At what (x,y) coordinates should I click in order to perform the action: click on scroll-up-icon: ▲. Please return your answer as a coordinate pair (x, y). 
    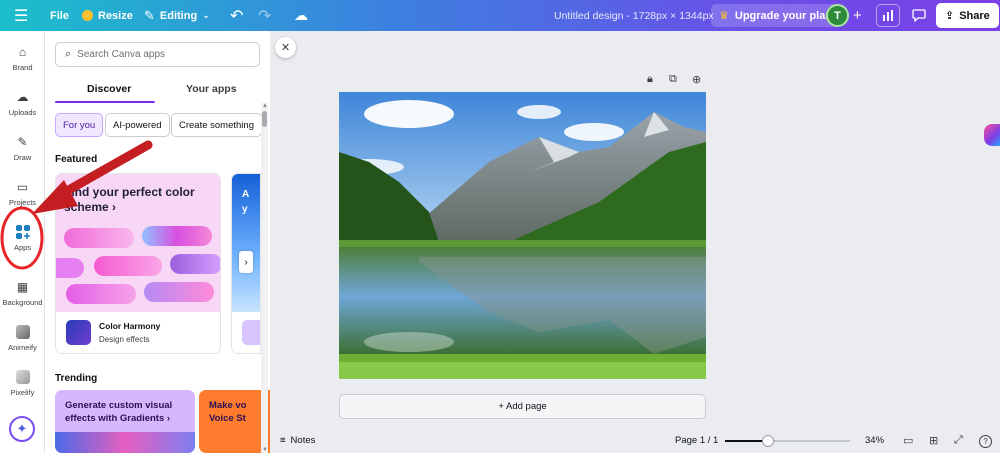
    Looking at the image, I should click on (265, 106).